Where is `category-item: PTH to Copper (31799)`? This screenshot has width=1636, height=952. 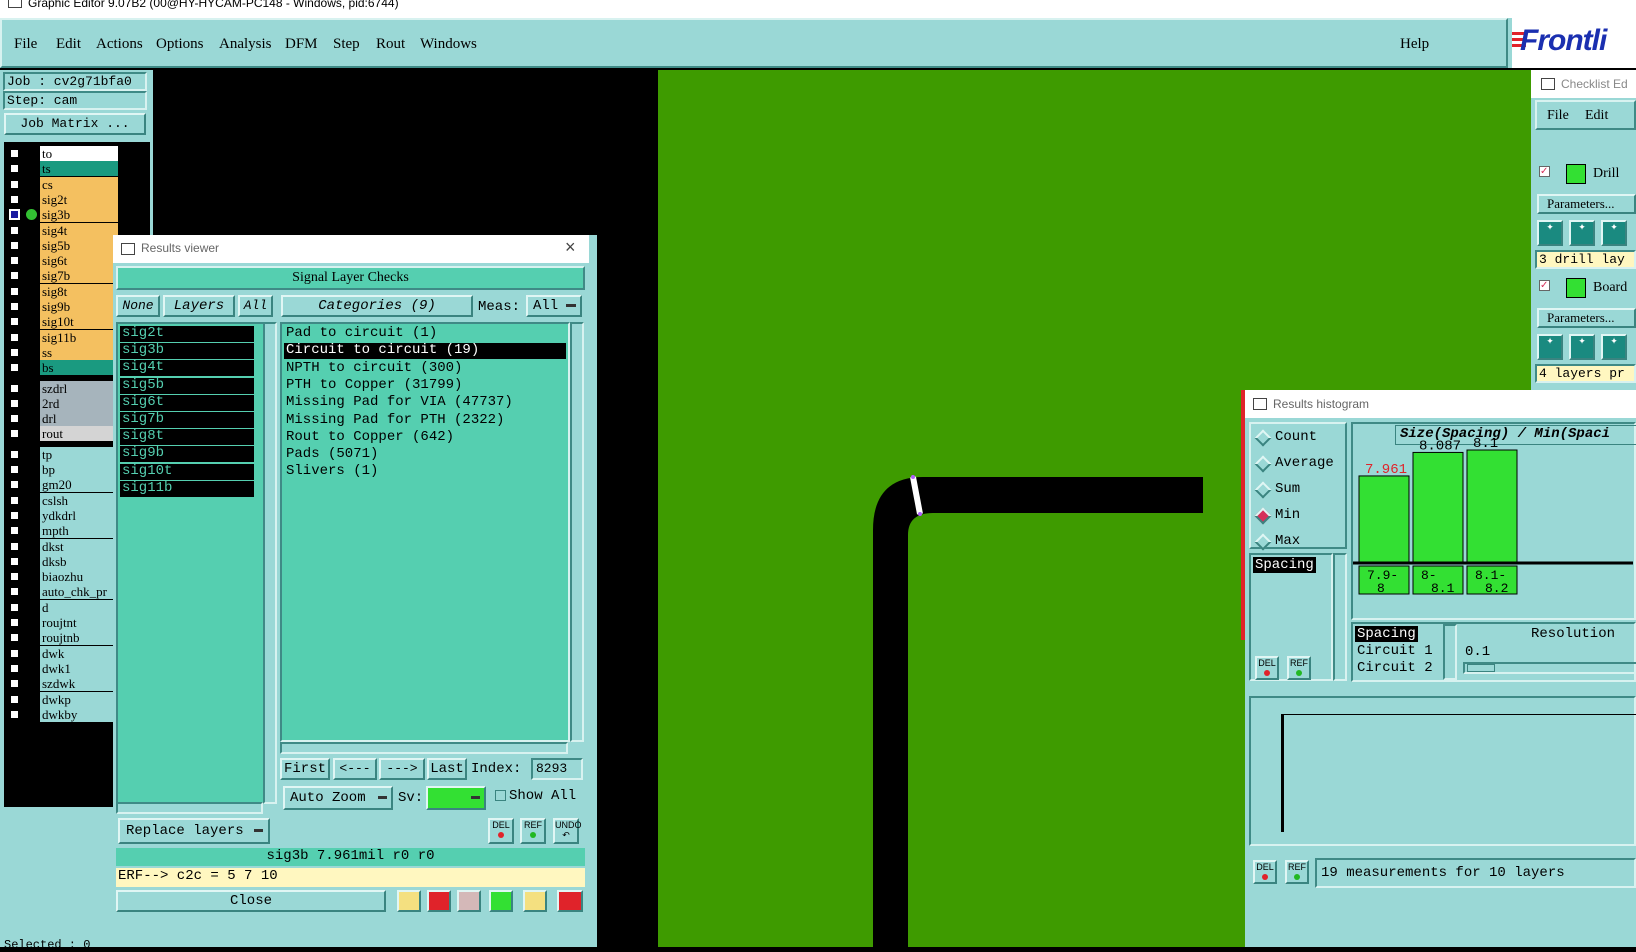
category-item: PTH to Copper (31799) is located at coordinates (425, 385).